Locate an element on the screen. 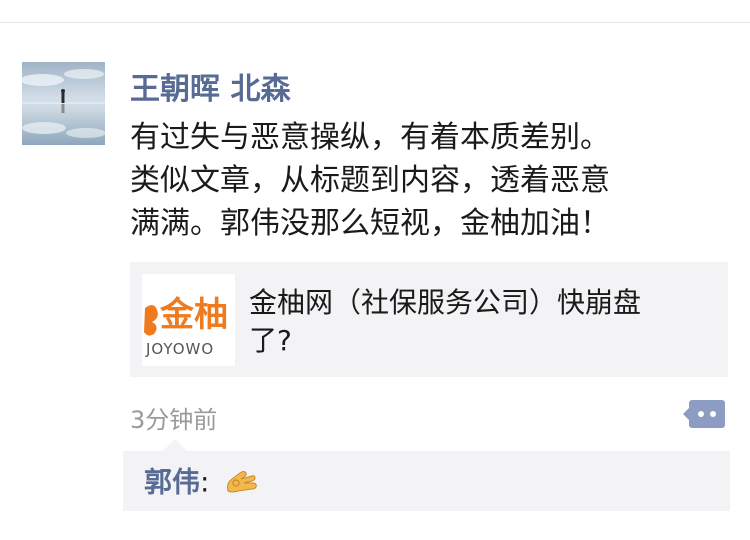  avatar-image is located at coordinates (63, 103).